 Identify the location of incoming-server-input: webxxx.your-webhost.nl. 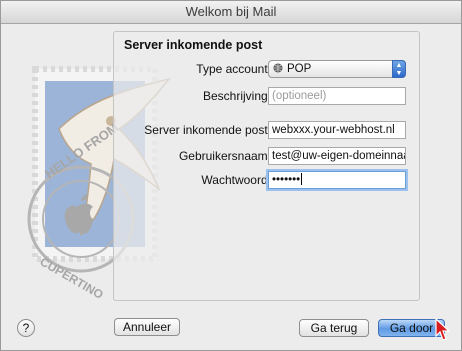
(337, 130).